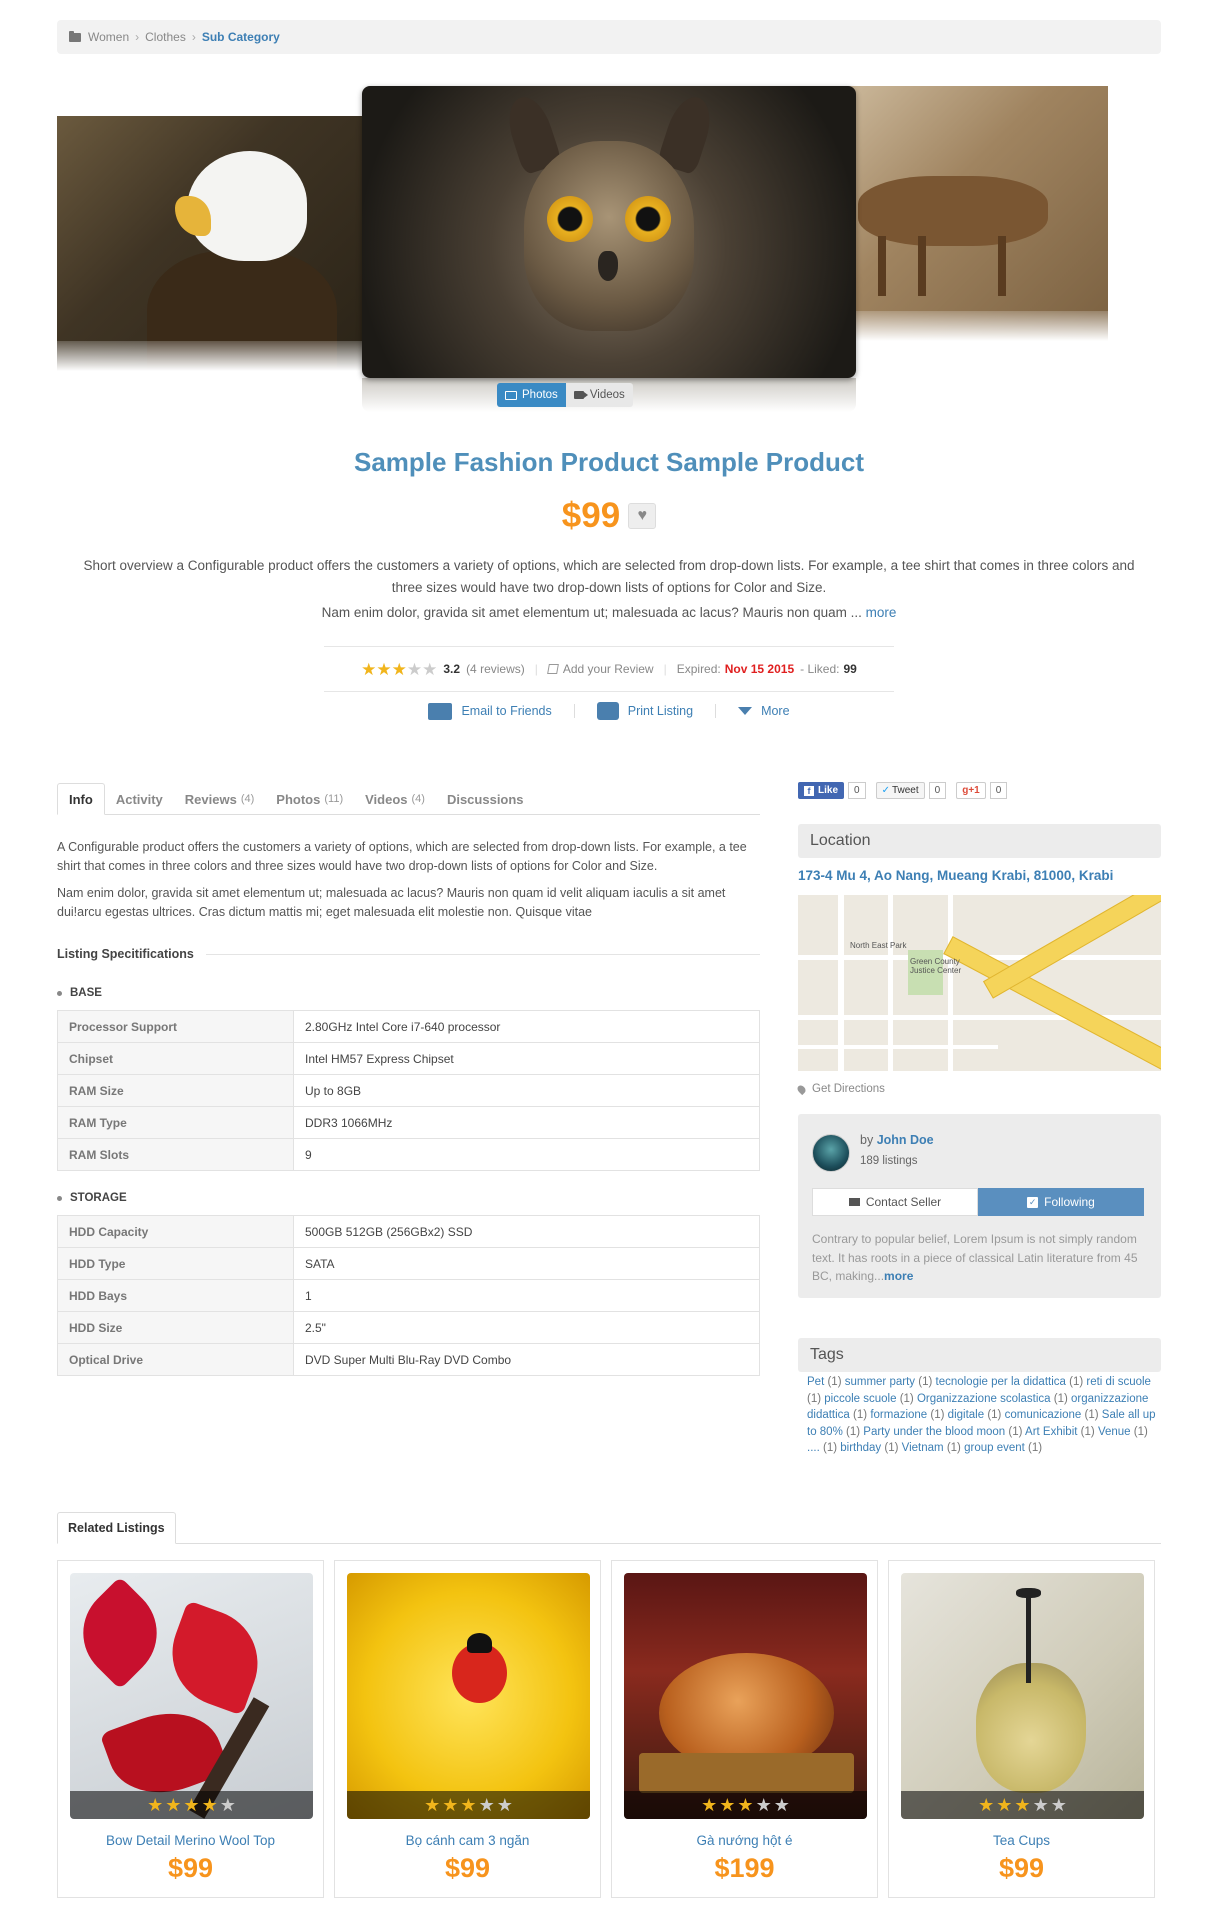  Describe the element at coordinates (1114, 1432) in the screenshot. I see `tag-link: Venue` at that location.